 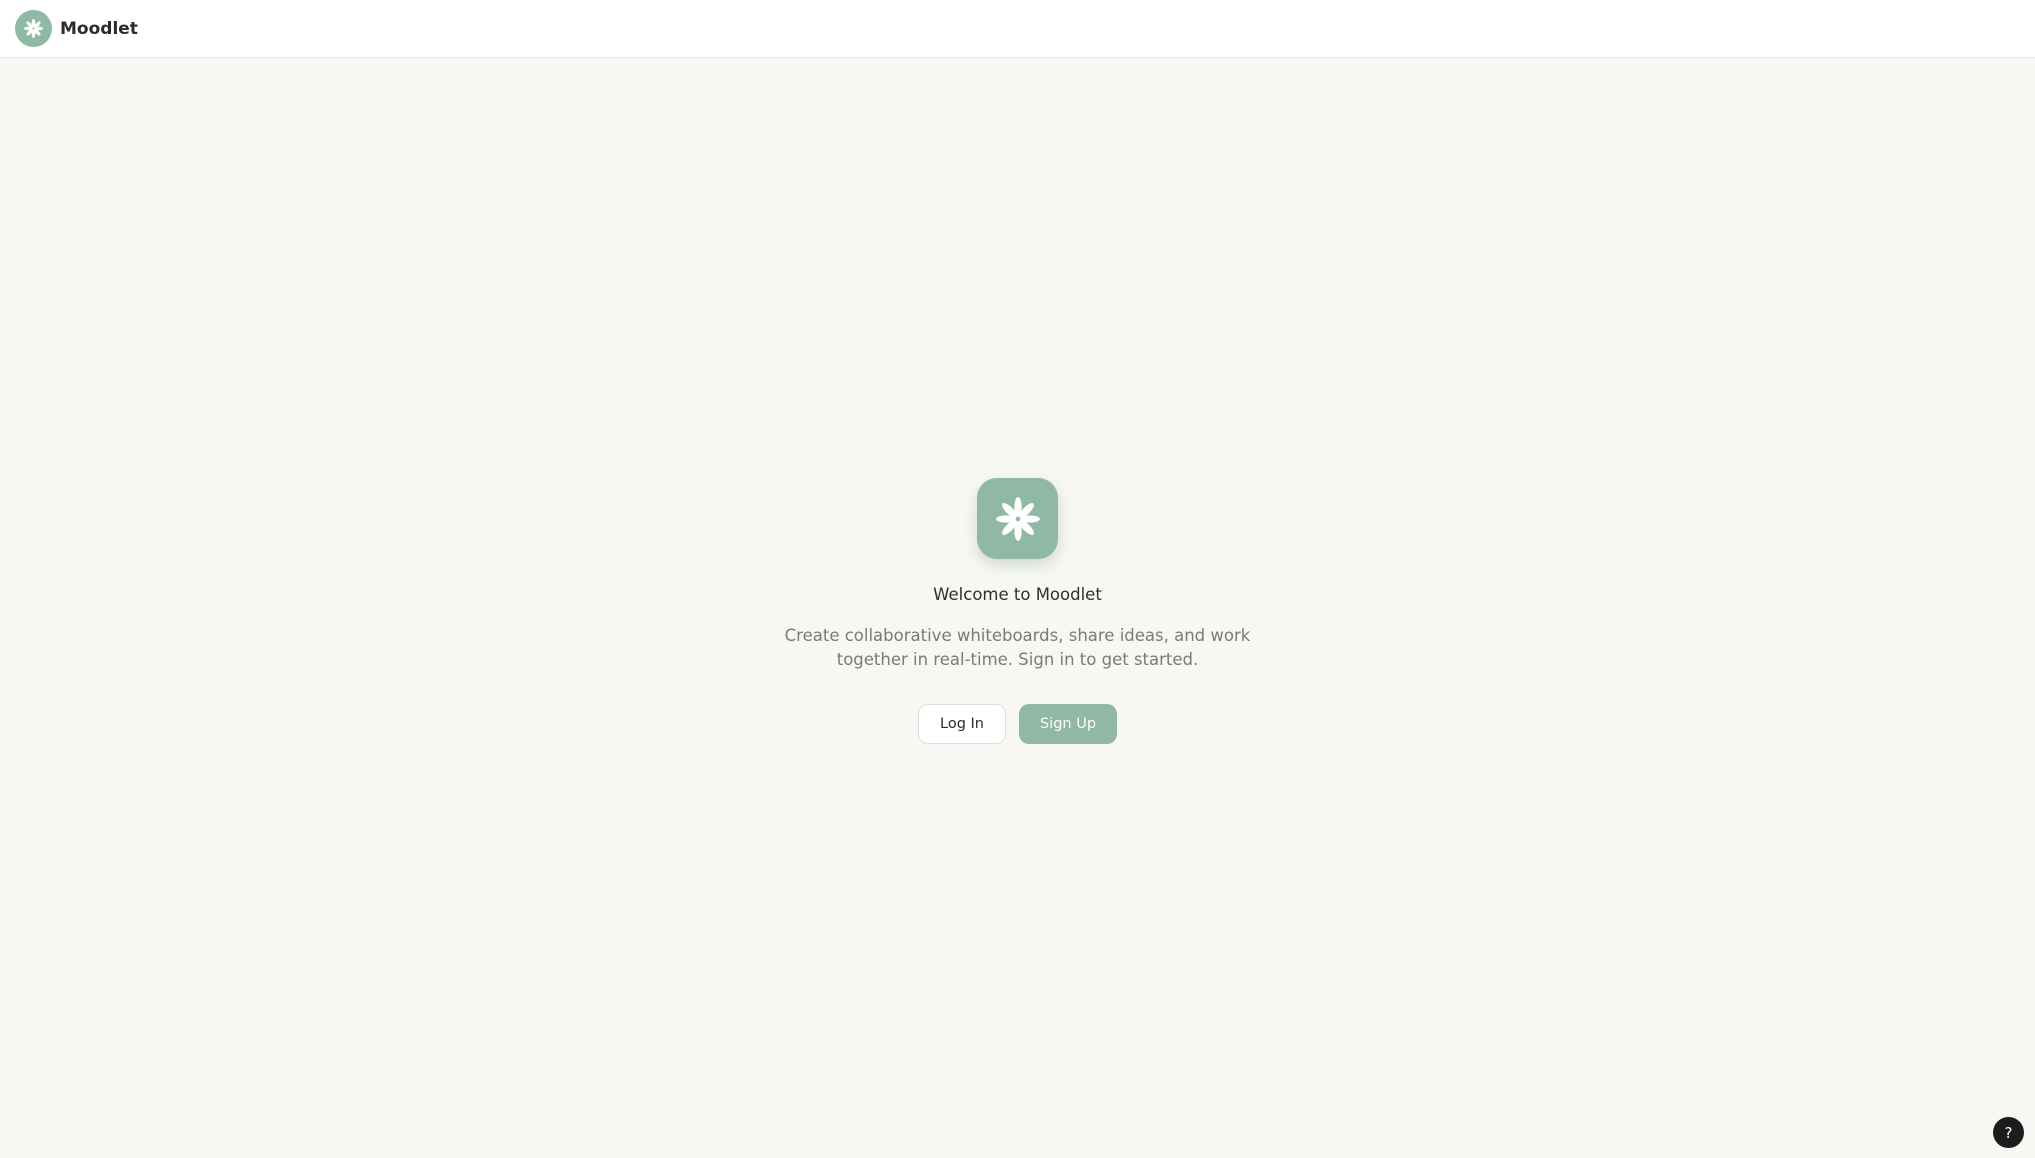 I want to click on auth-actions: Log In Sign Up, so click(x=1017, y=724).